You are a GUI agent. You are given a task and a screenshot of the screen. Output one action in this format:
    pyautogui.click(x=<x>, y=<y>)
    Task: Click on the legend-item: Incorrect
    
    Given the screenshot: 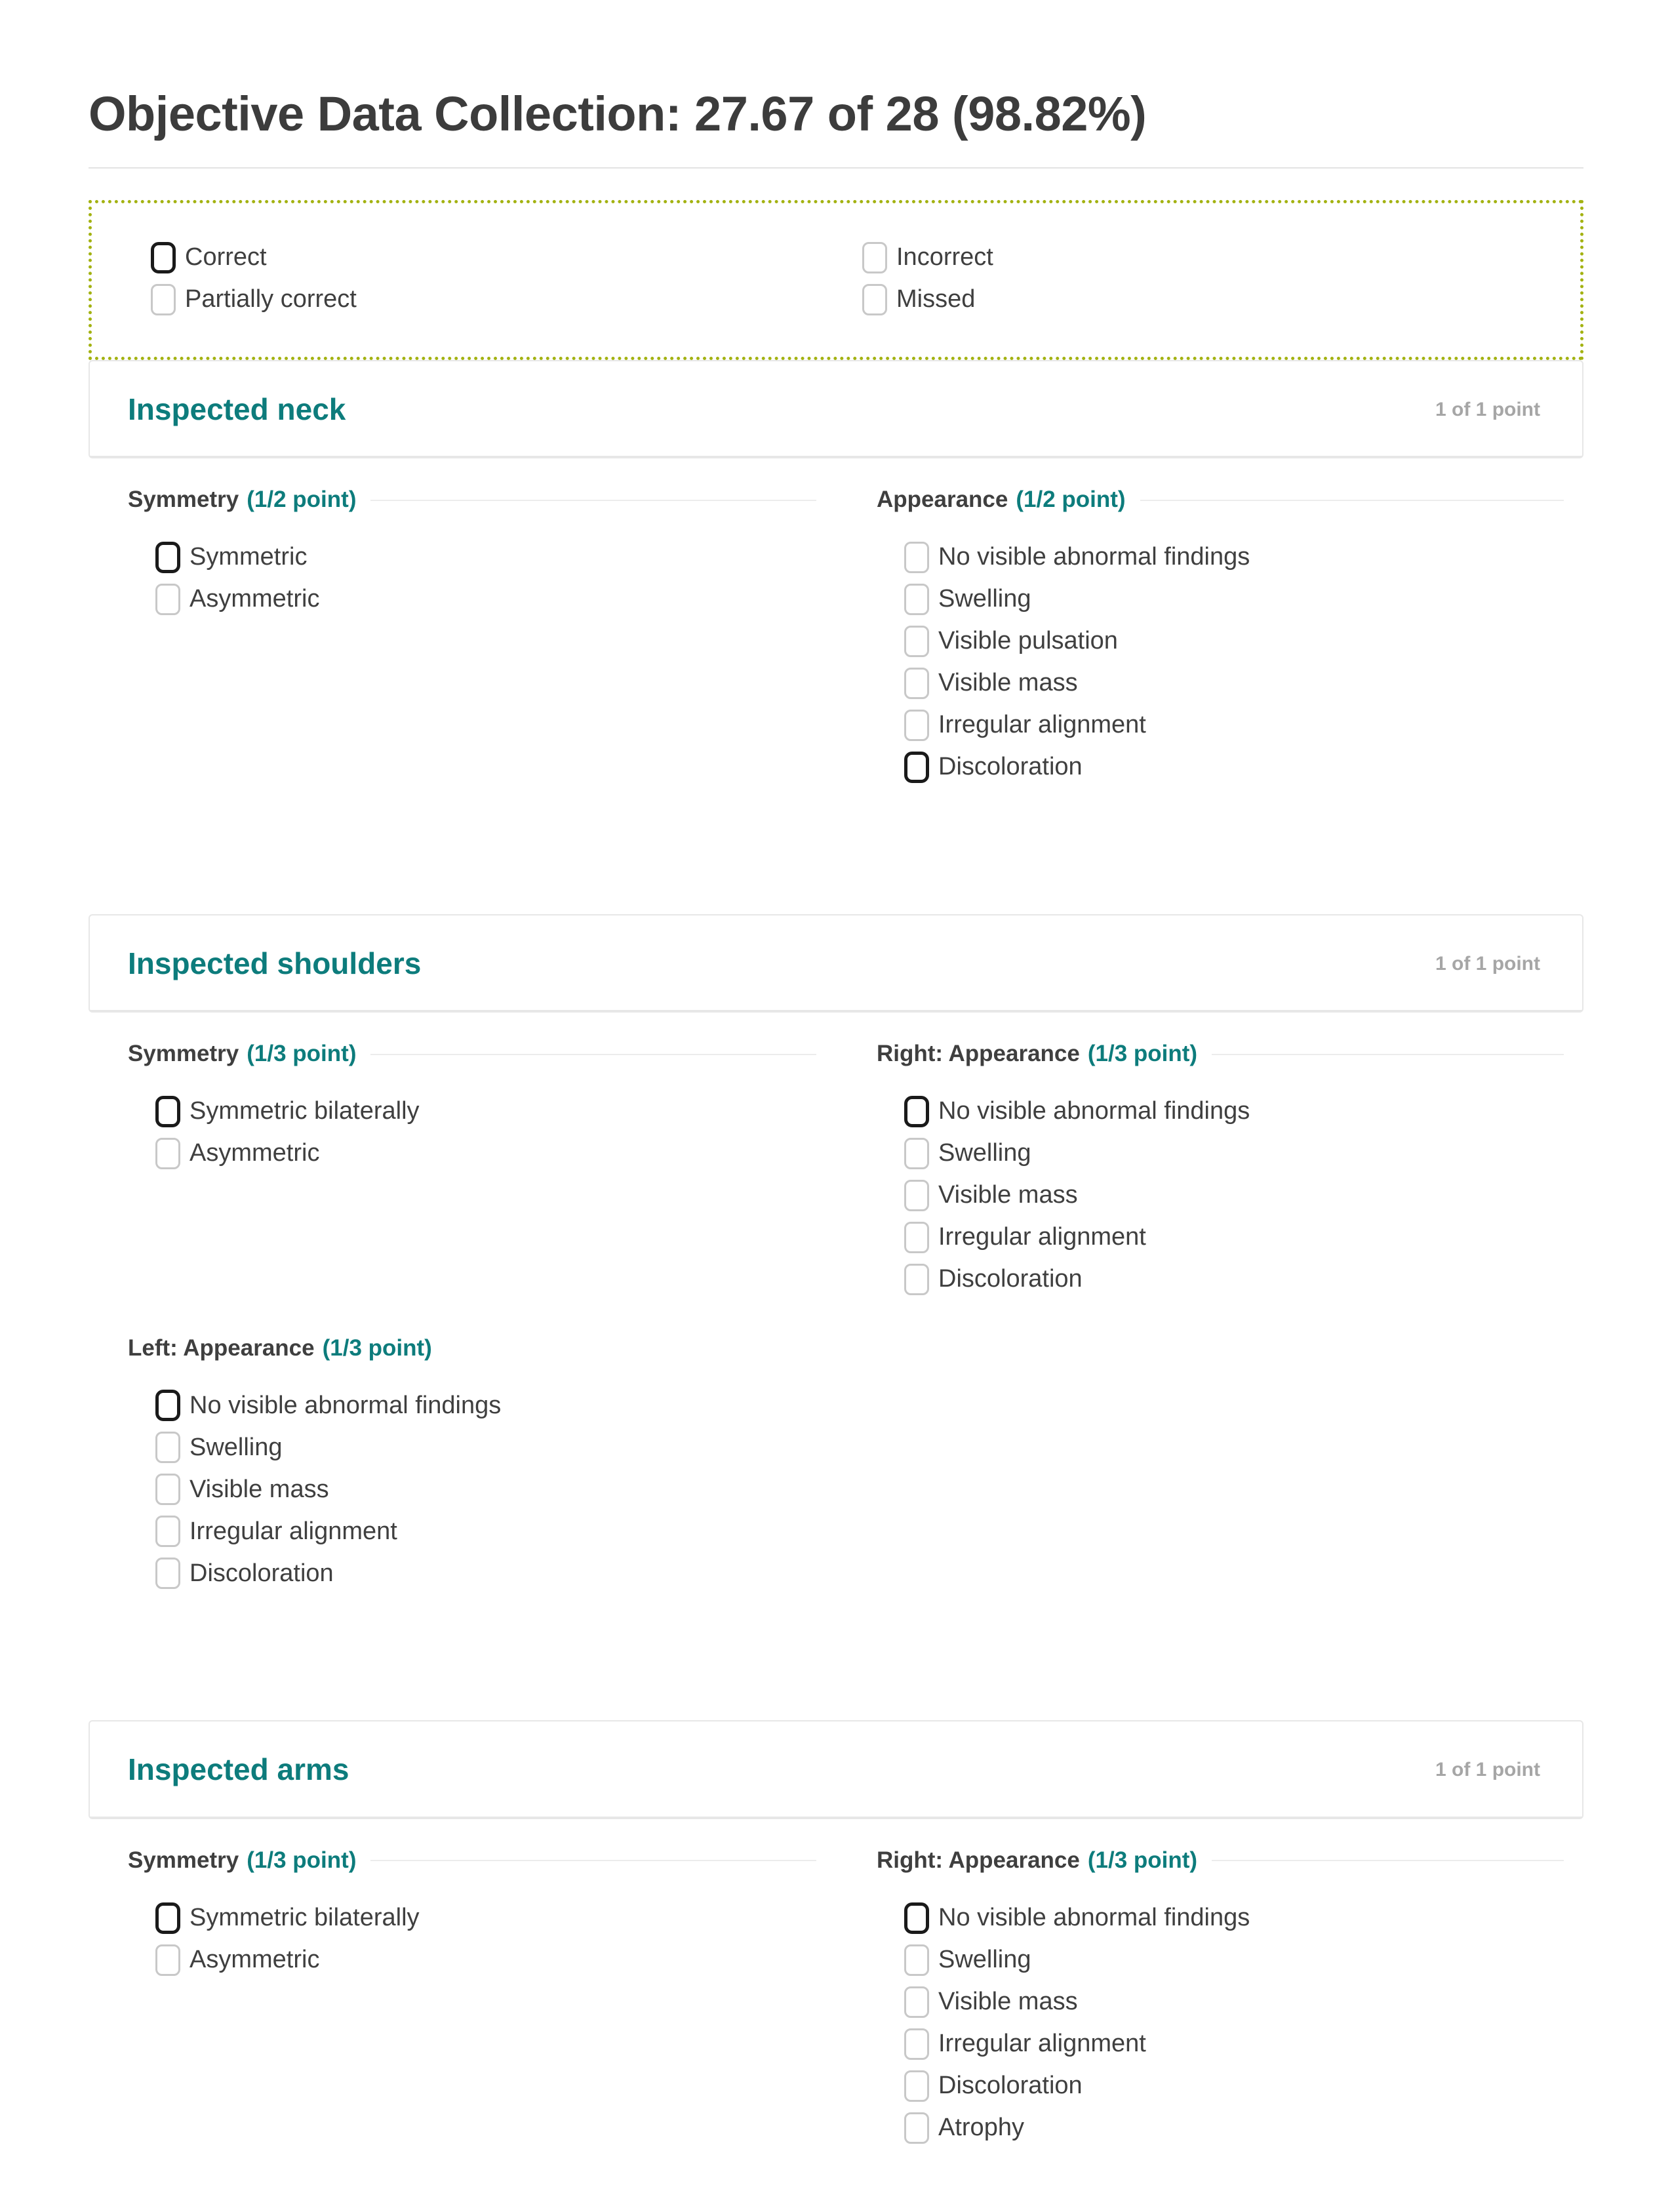 What is the action you would take?
    pyautogui.click(x=1195, y=257)
    